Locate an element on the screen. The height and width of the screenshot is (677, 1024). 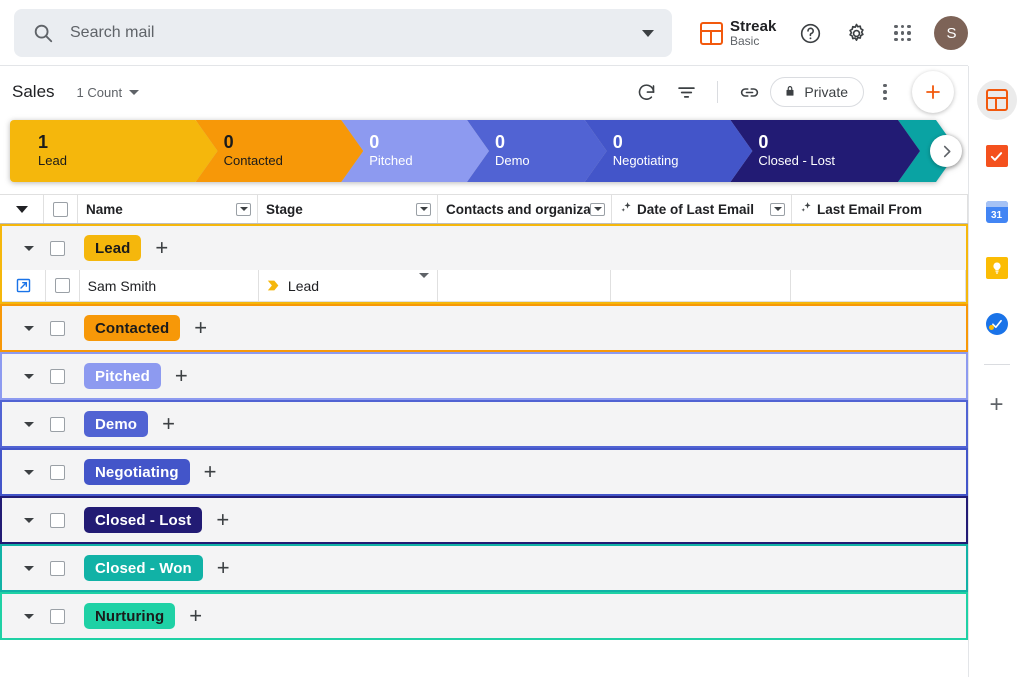
pipeline-stage-closed-lost: 0 Closed - Lost is located at coordinates (825, 151).